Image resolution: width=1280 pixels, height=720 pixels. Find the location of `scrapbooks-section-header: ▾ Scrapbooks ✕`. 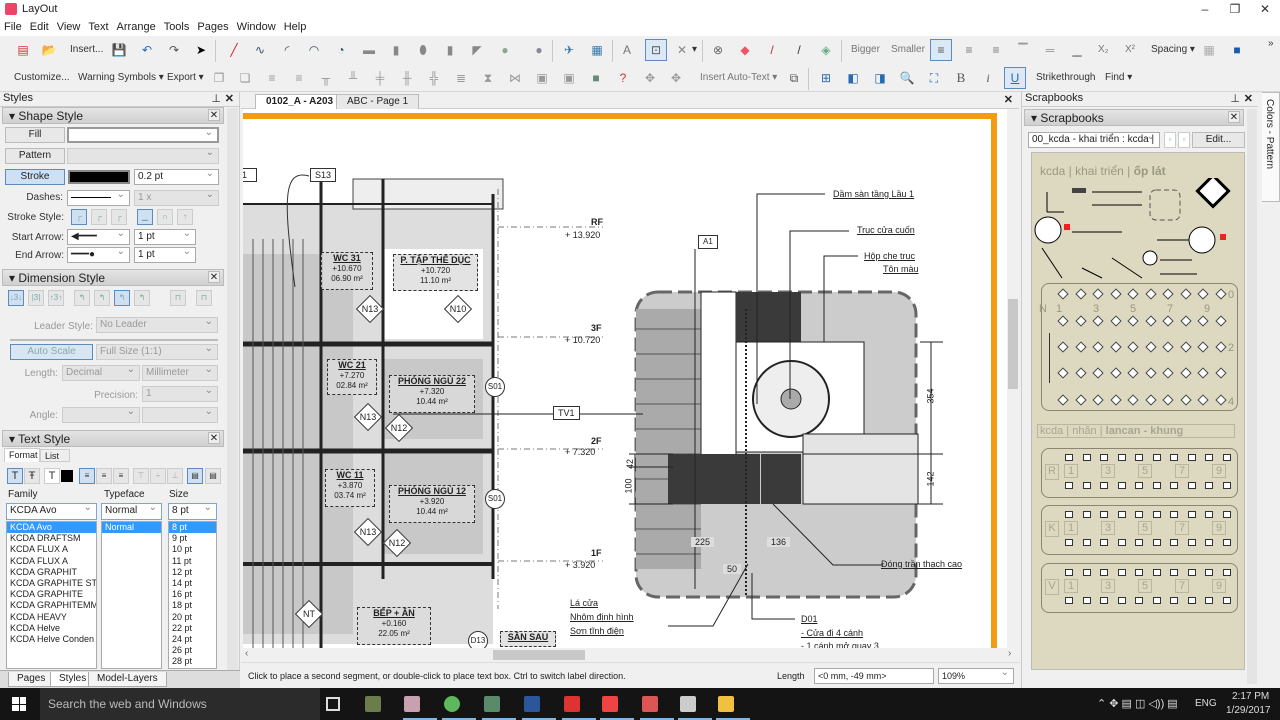

scrapbooks-section-header: ▾ Scrapbooks ✕ is located at coordinates (1134, 117).